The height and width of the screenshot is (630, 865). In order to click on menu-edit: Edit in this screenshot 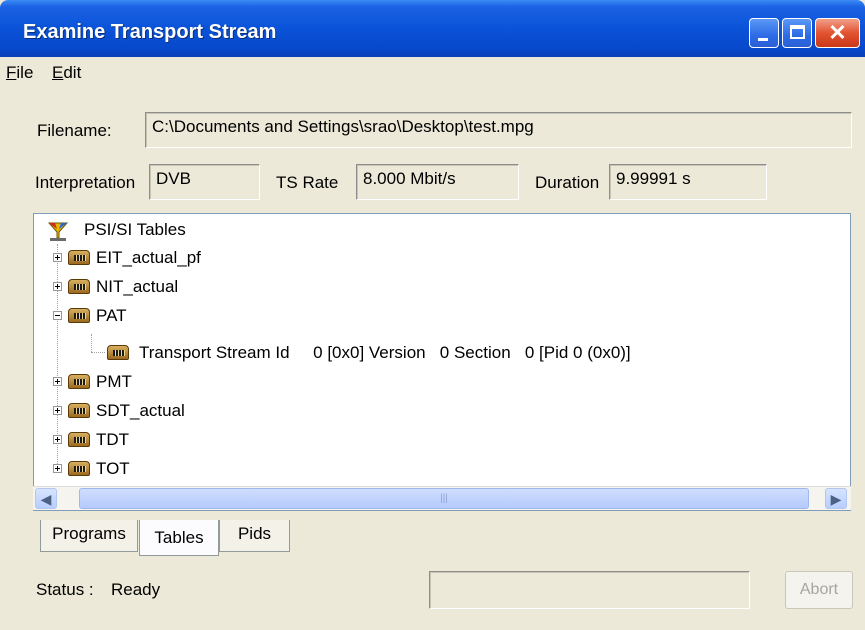, I will do `click(66, 73)`.